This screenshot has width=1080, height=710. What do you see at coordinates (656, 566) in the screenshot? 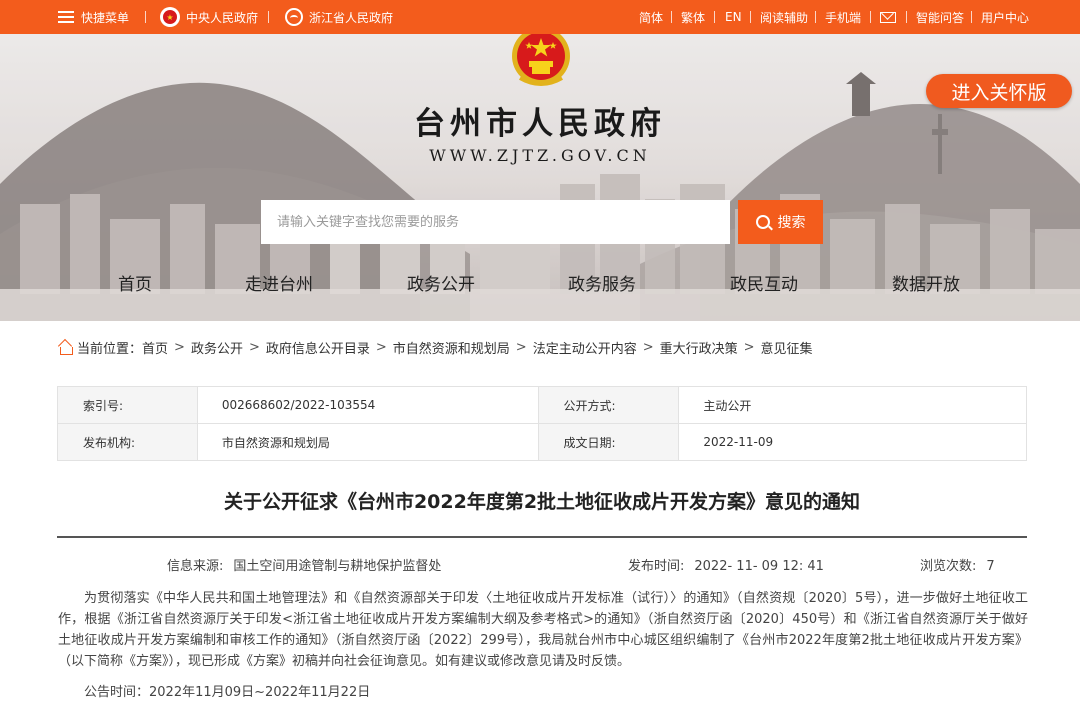
I see `publish-time-label: 发布时间:` at bounding box center [656, 566].